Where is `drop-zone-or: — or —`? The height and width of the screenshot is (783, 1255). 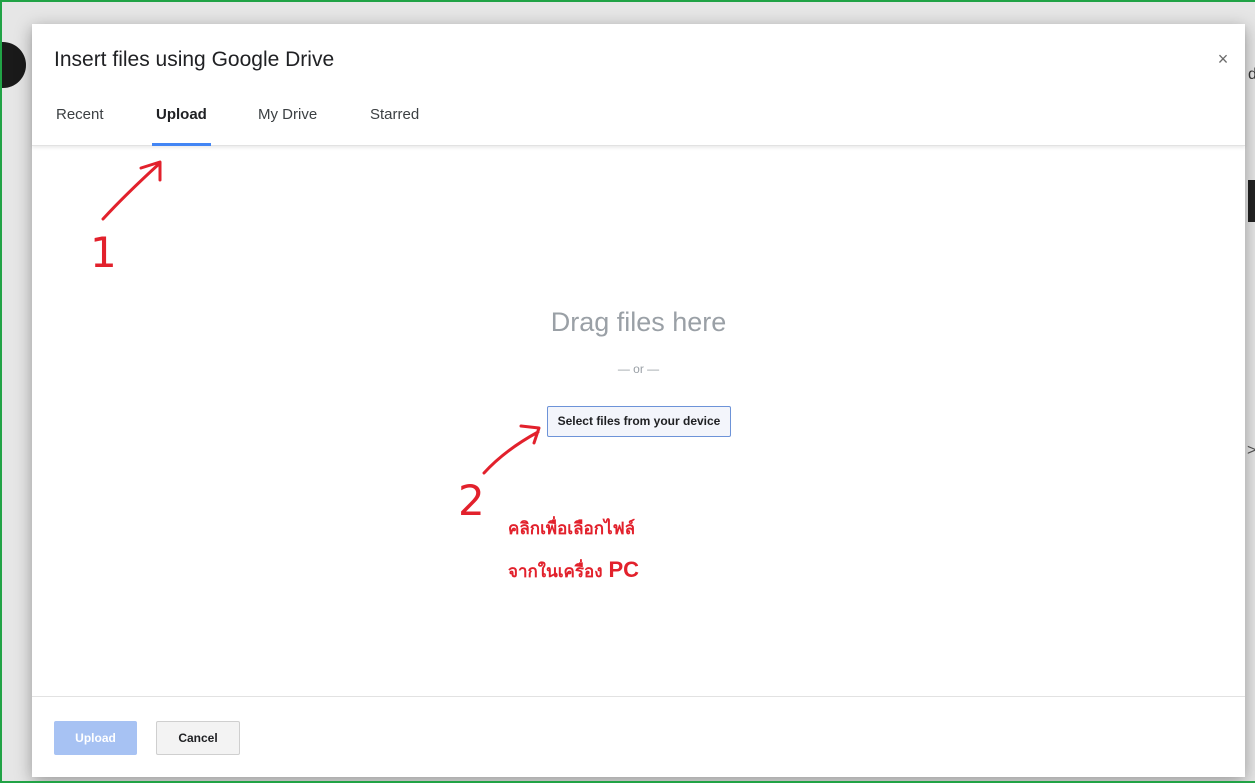 drop-zone-or: — or — is located at coordinates (638, 369).